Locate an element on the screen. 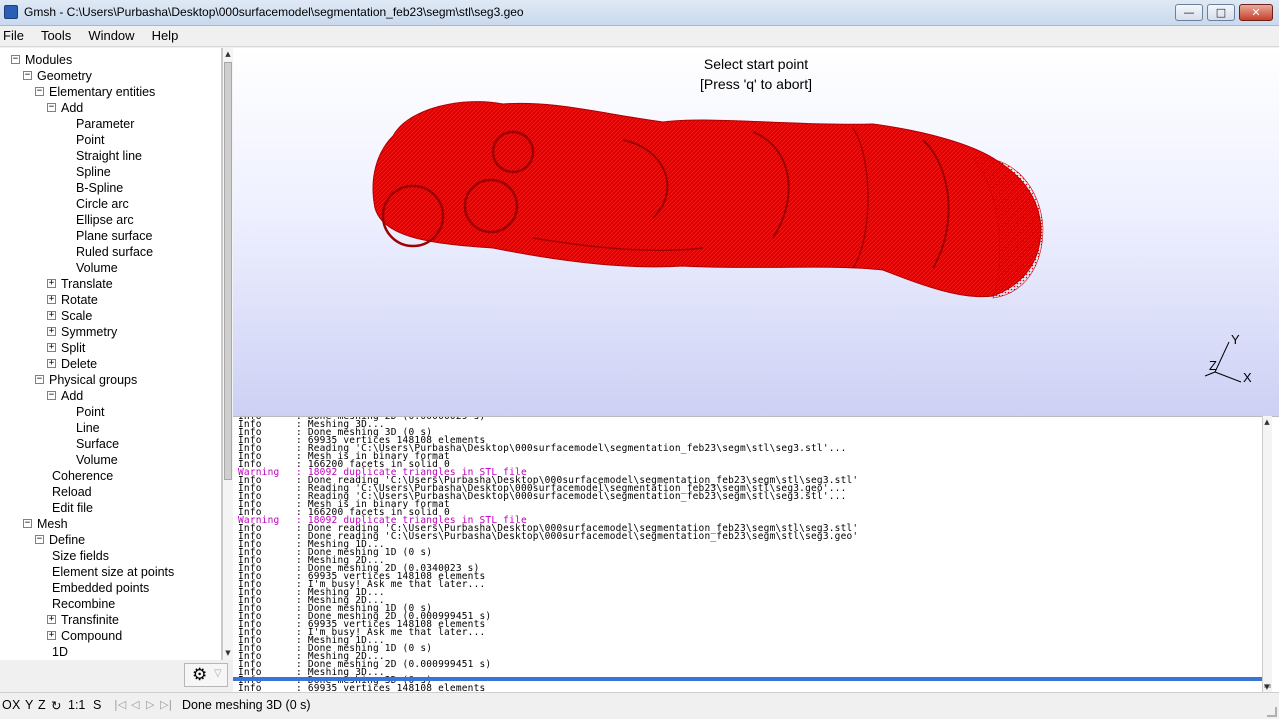  tree-item: Ruled surface is located at coordinates (110, 252).